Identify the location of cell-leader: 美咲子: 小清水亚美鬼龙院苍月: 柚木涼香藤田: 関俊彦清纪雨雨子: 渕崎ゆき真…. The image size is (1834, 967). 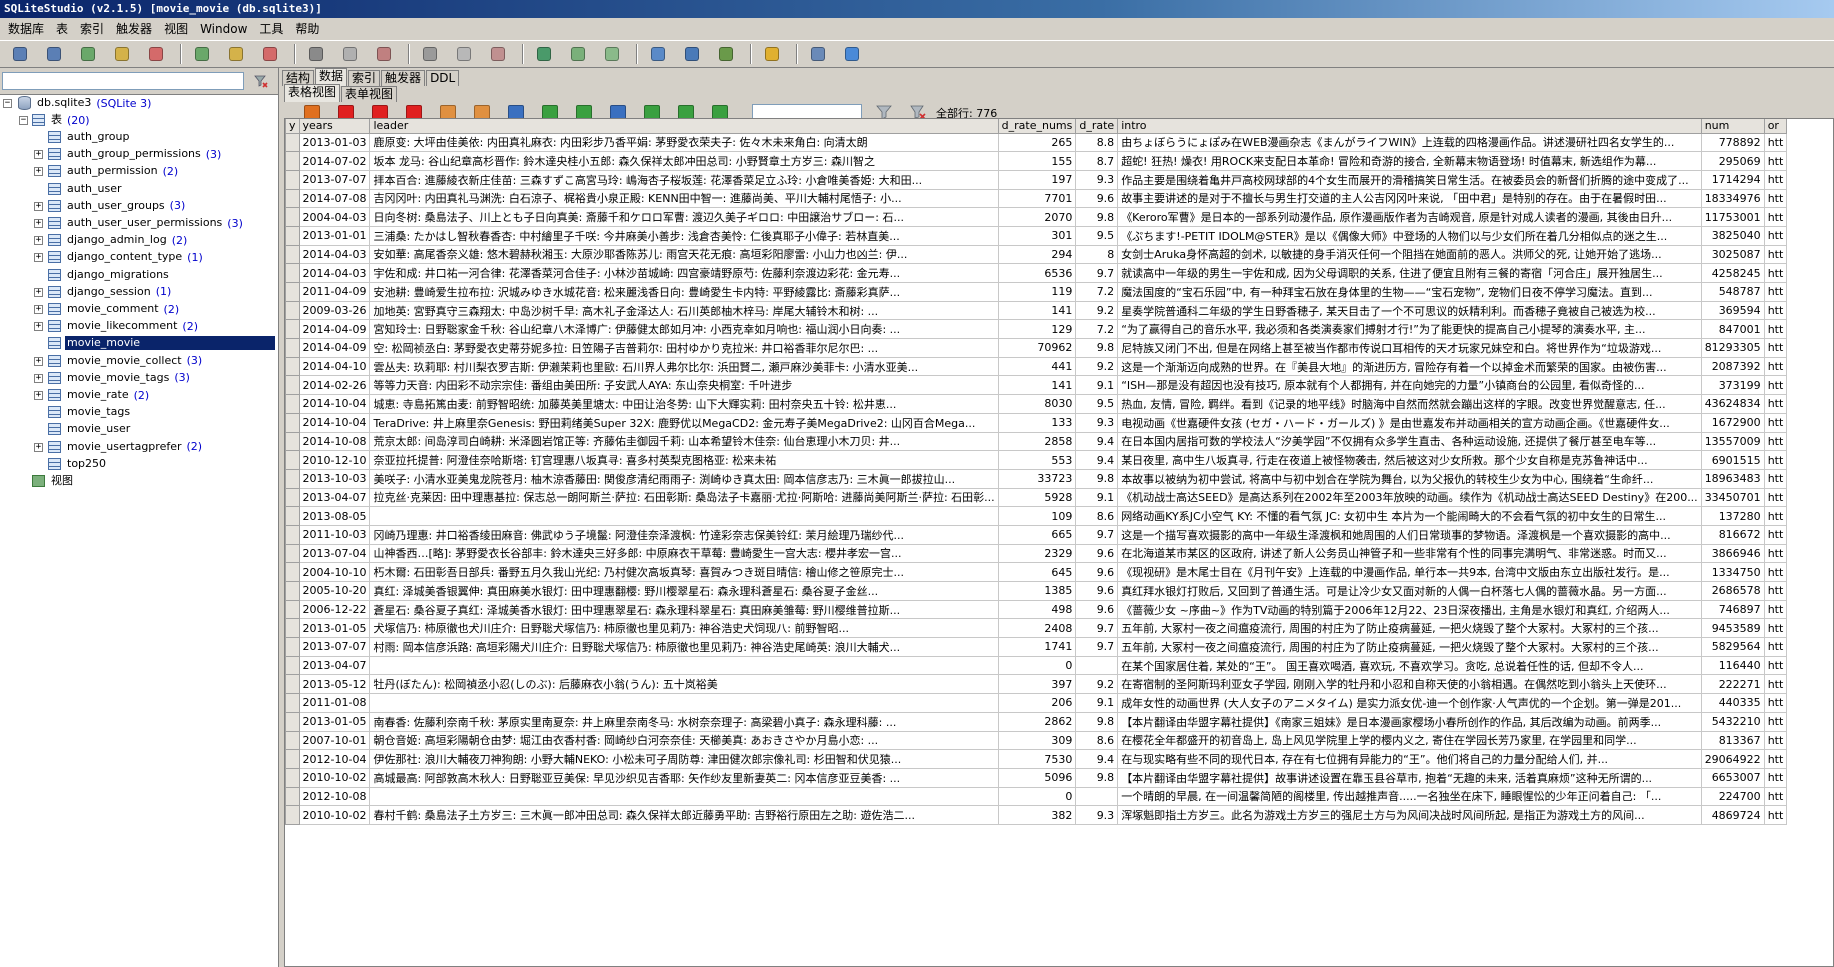
(684, 478).